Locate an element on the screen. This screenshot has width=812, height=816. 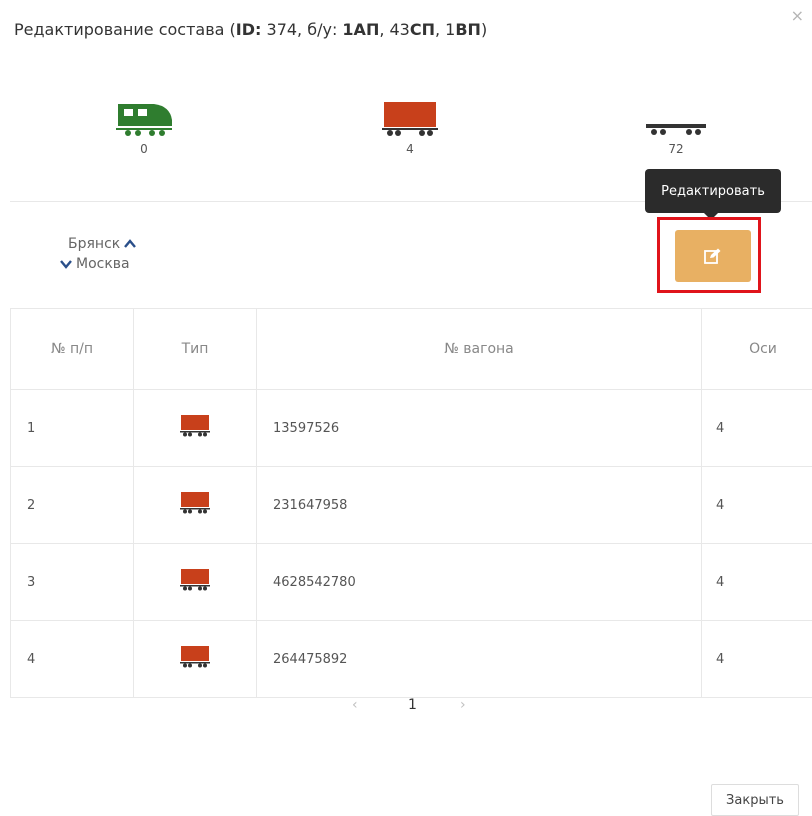
freight-car-summary: 4 is located at coordinates (410, 129).